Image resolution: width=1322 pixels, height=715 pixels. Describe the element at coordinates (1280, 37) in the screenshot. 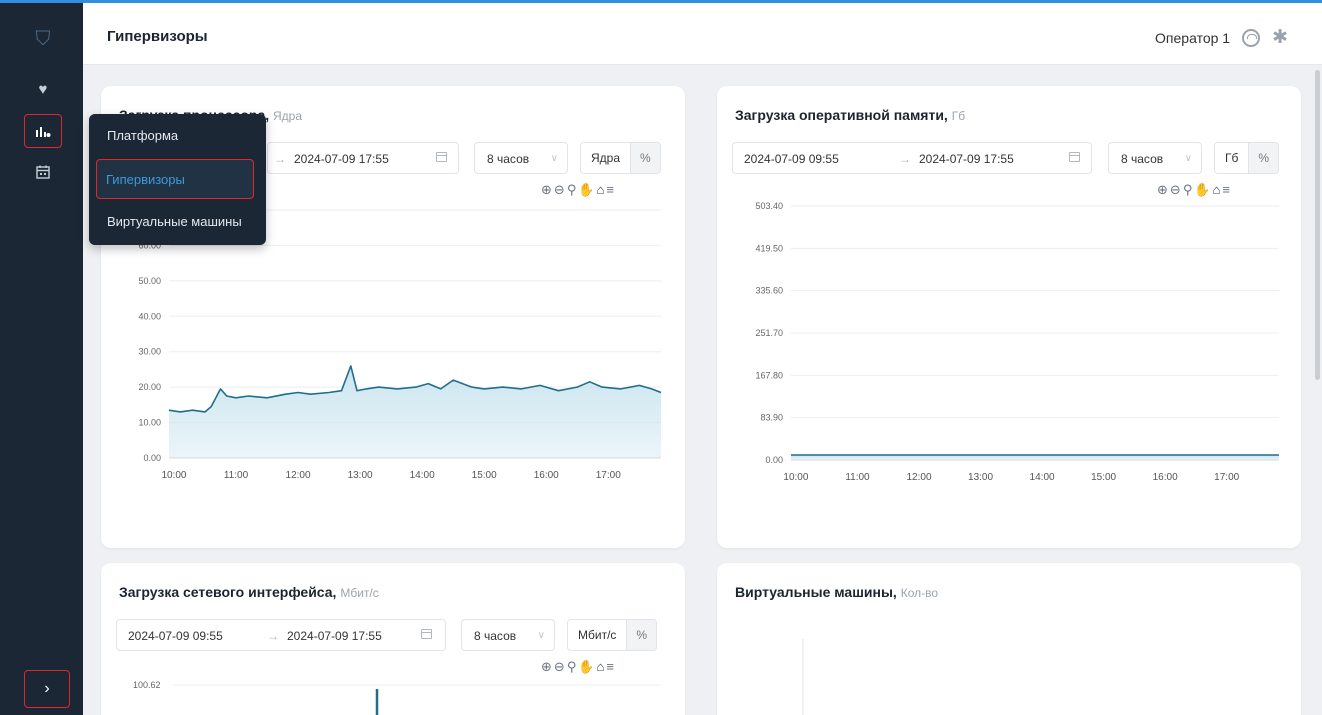

I see `gear-icon: ✱` at that location.